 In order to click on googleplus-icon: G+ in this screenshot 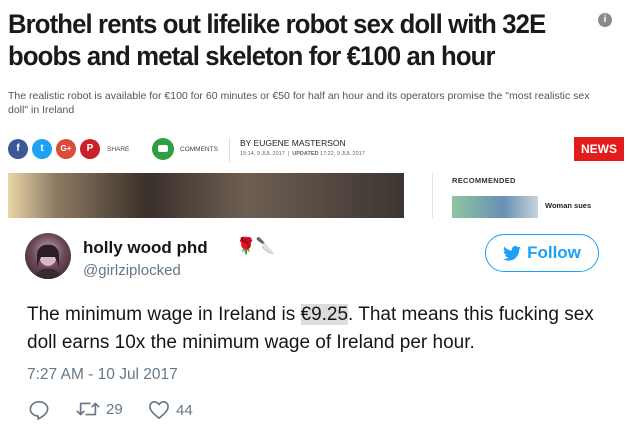, I will do `click(66, 149)`.